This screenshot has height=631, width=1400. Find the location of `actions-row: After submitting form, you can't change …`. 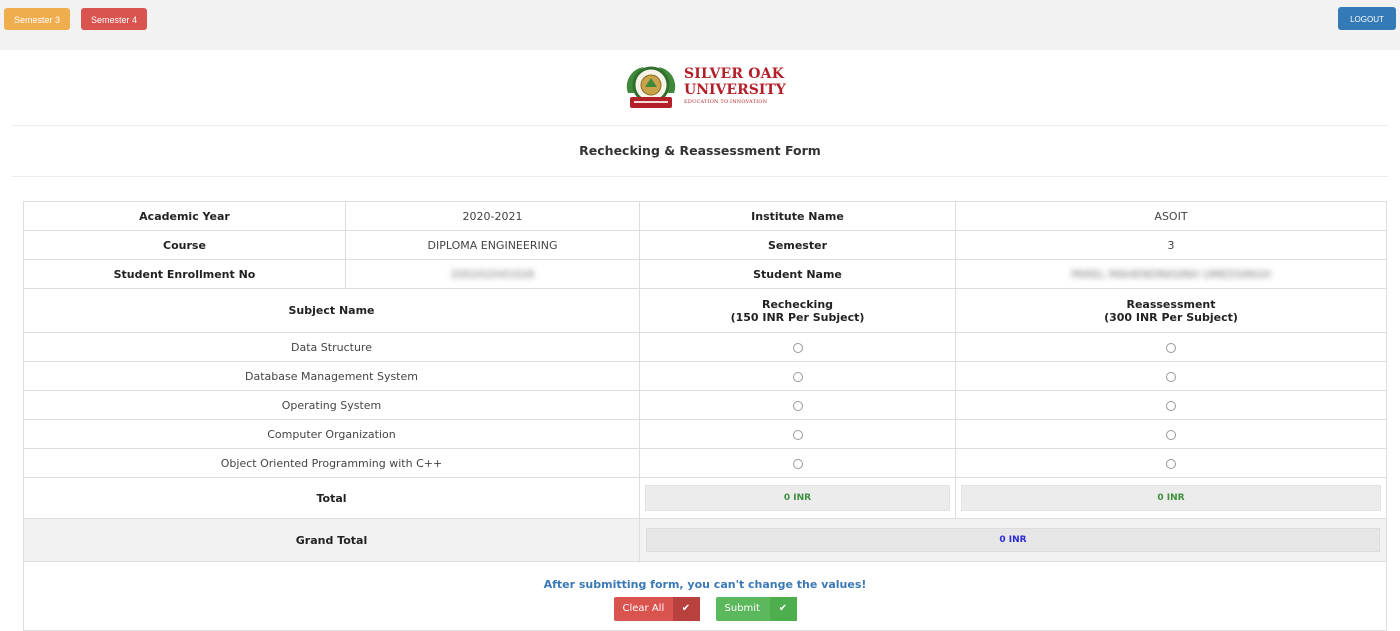

actions-row: After submitting form, you can't change … is located at coordinates (705, 596).